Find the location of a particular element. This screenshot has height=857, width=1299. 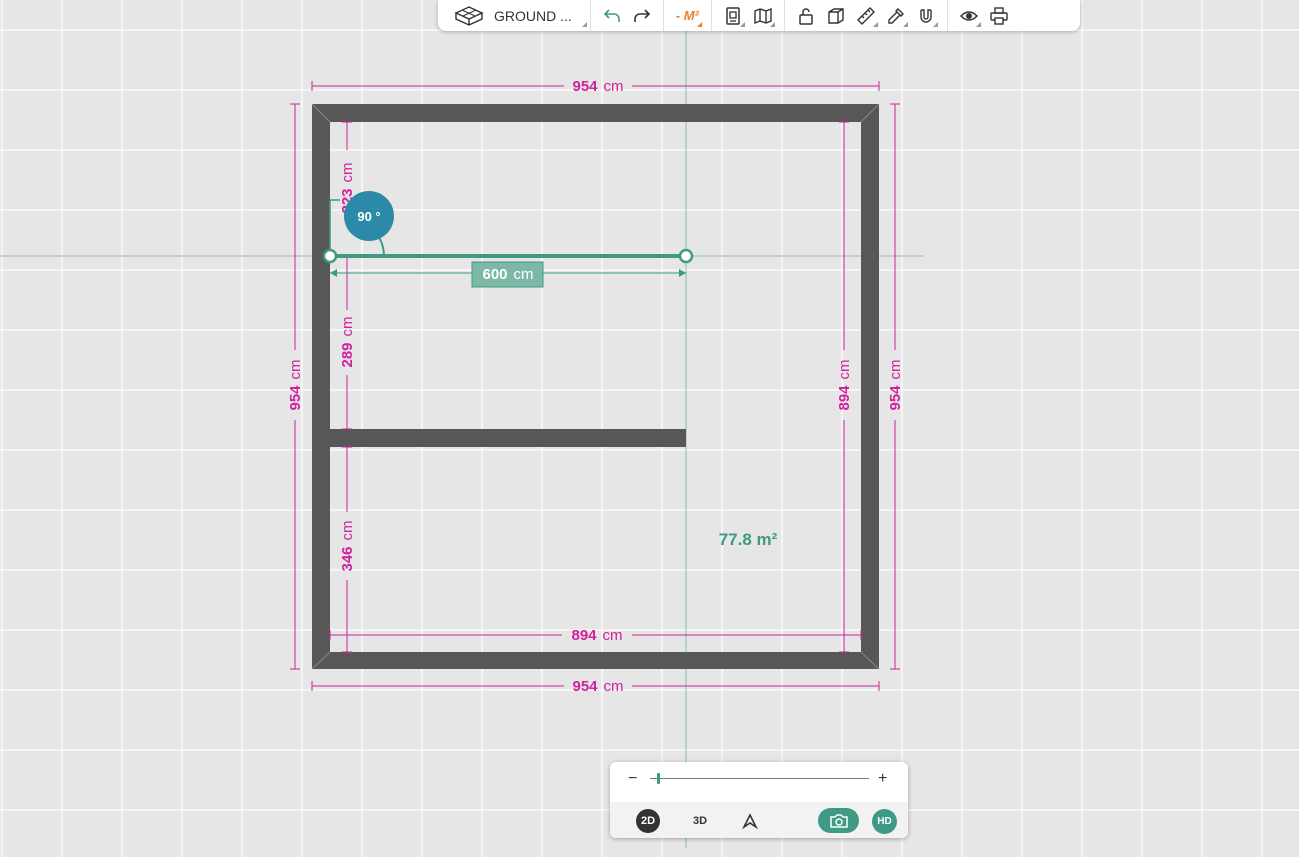

print-button is located at coordinates (999, 15).